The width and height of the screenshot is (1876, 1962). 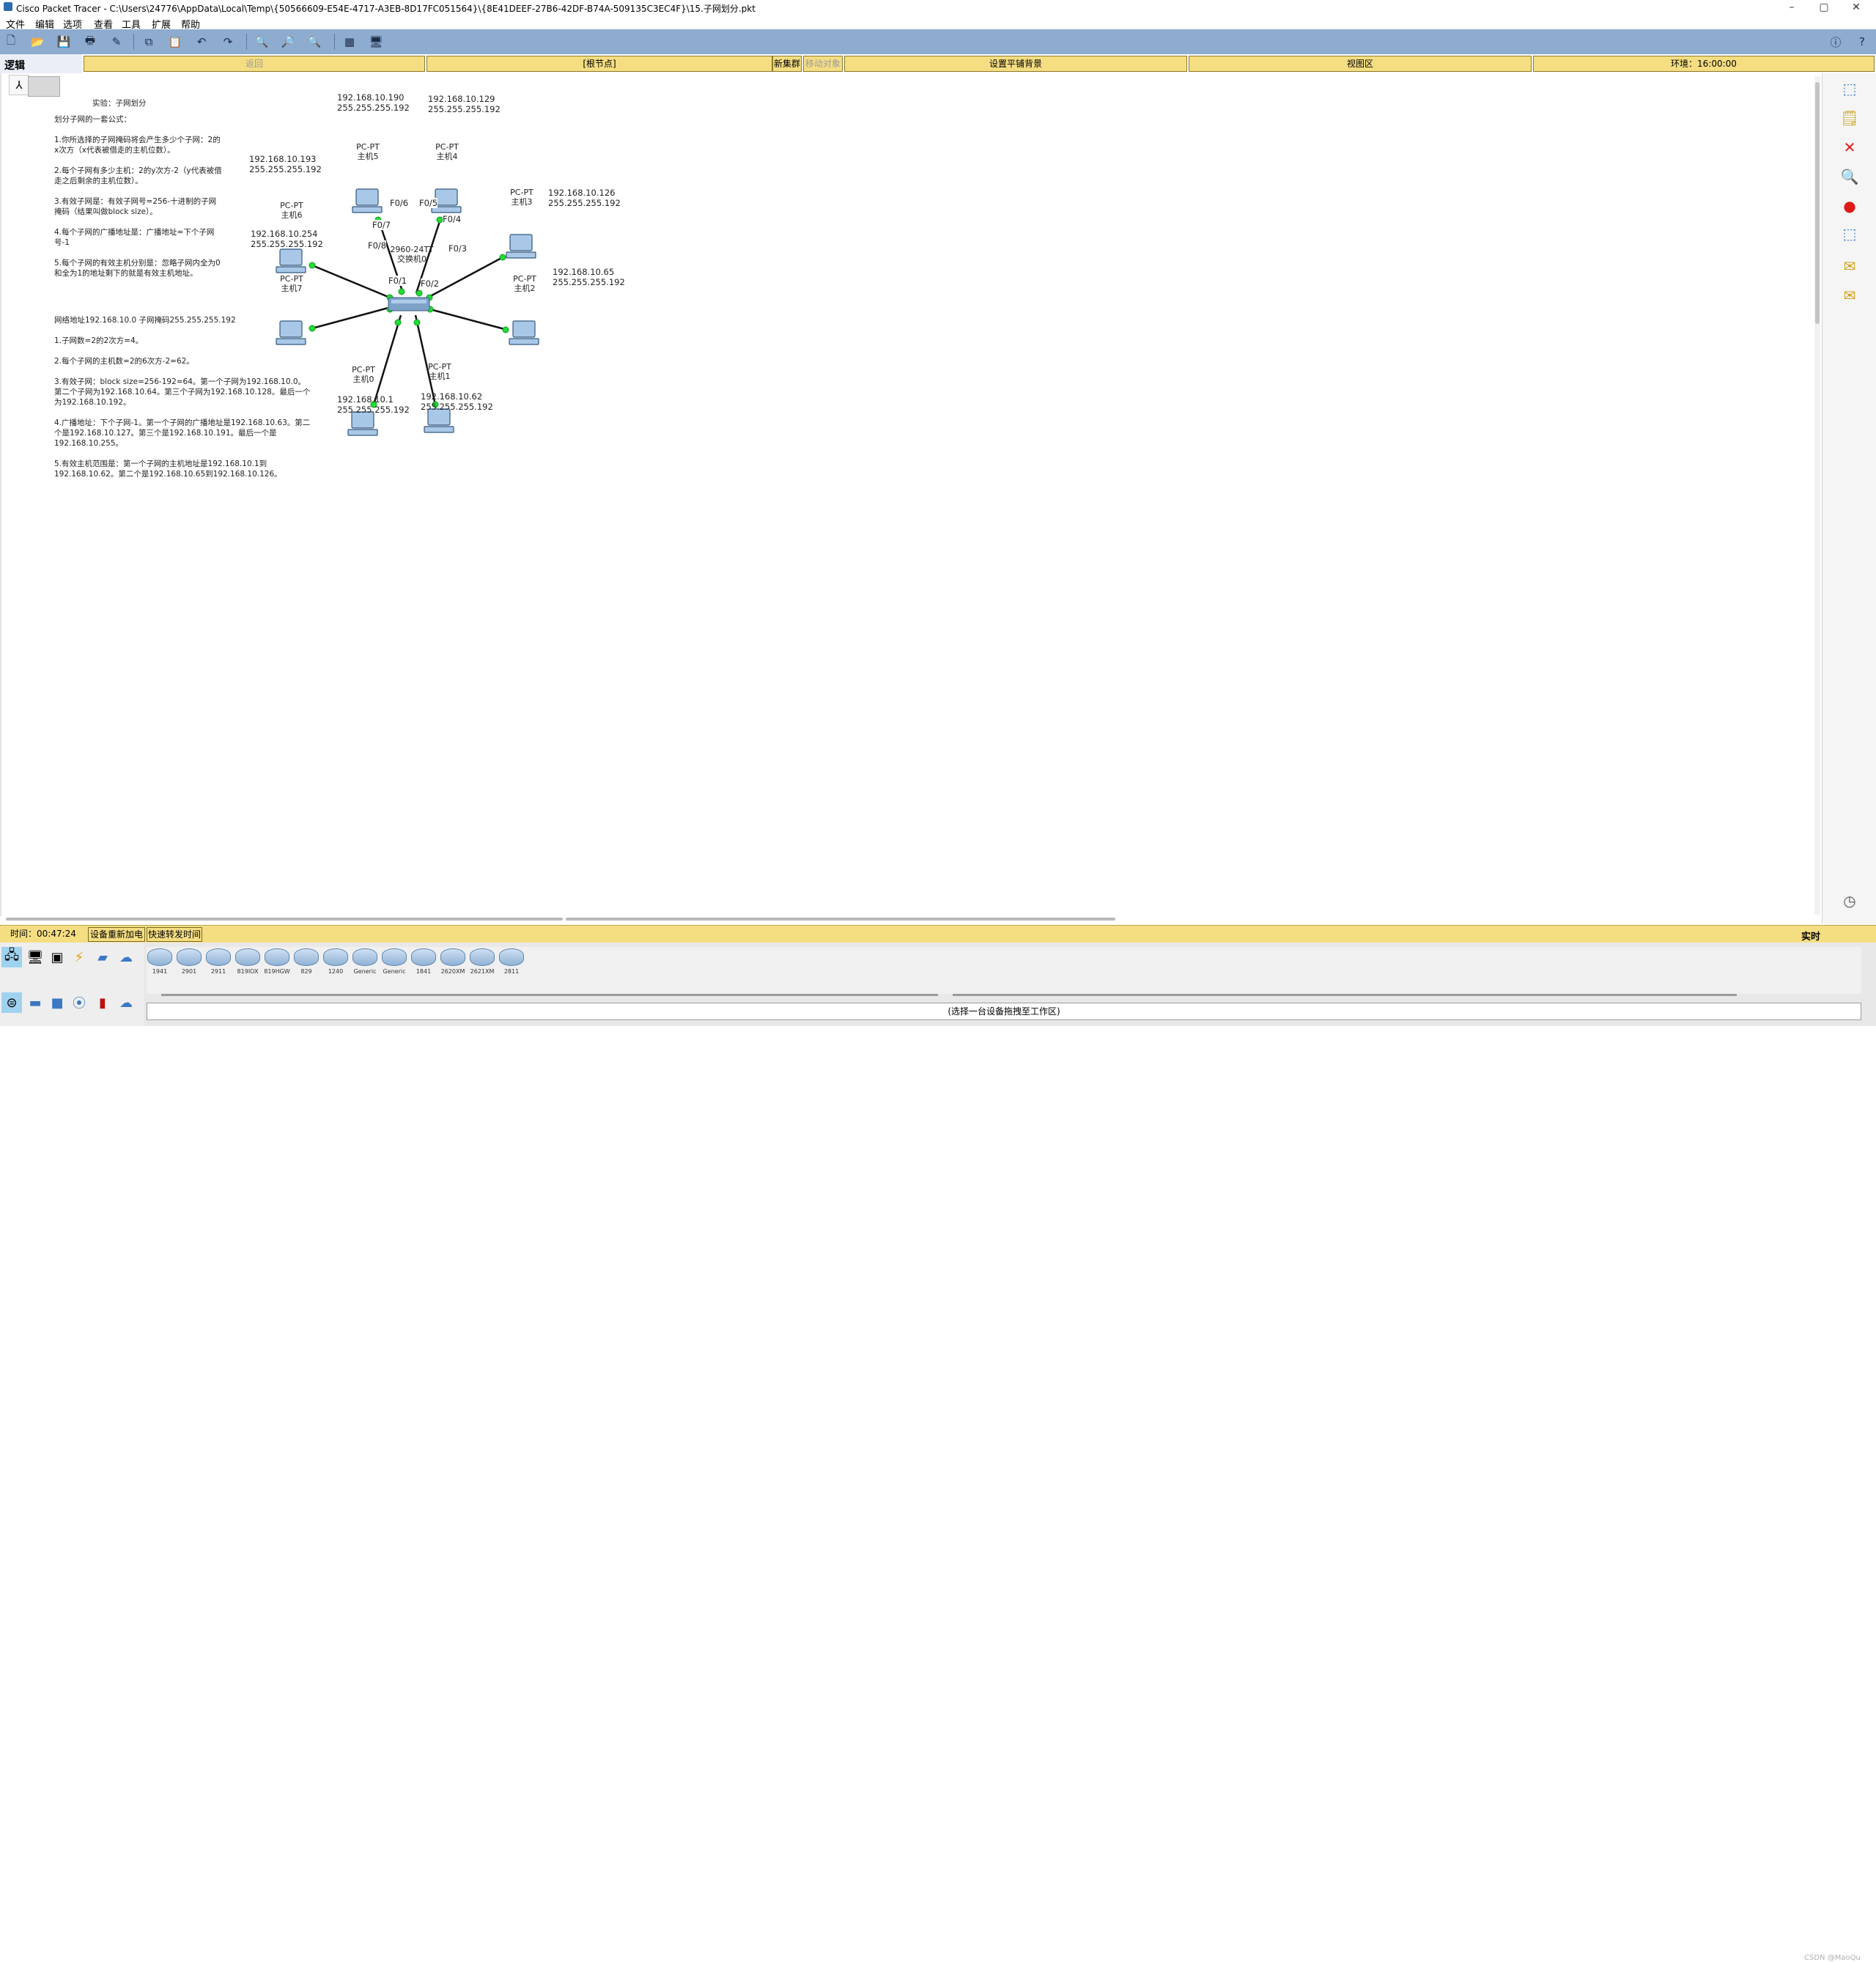 What do you see at coordinates (314, 42) in the screenshot?
I see `zoom-out-icon: 🔍` at bounding box center [314, 42].